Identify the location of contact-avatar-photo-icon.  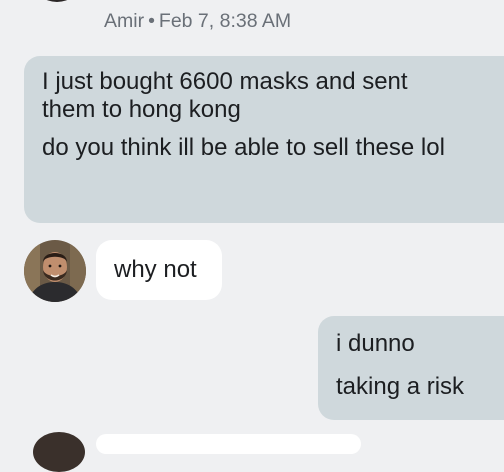
(55, 271).